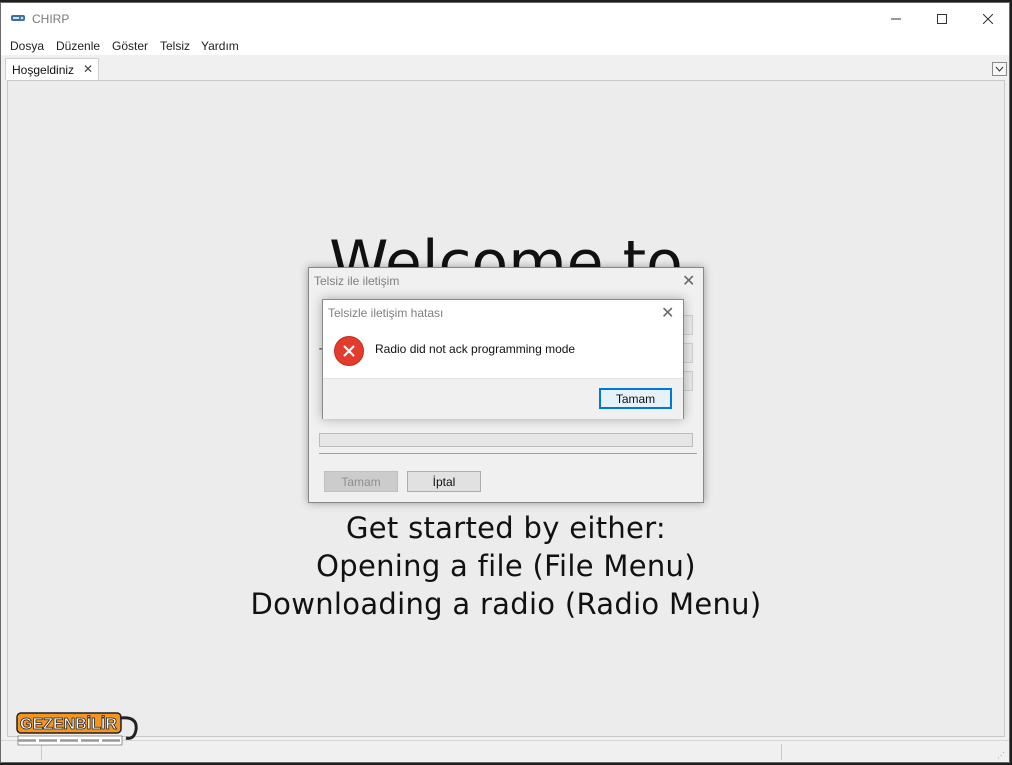  What do you see at coordinates (506, 604) in the screenshot?
I see `welcome-line-3: Downloading a radio (Radio Menu)` at bounding box center [506, 604].